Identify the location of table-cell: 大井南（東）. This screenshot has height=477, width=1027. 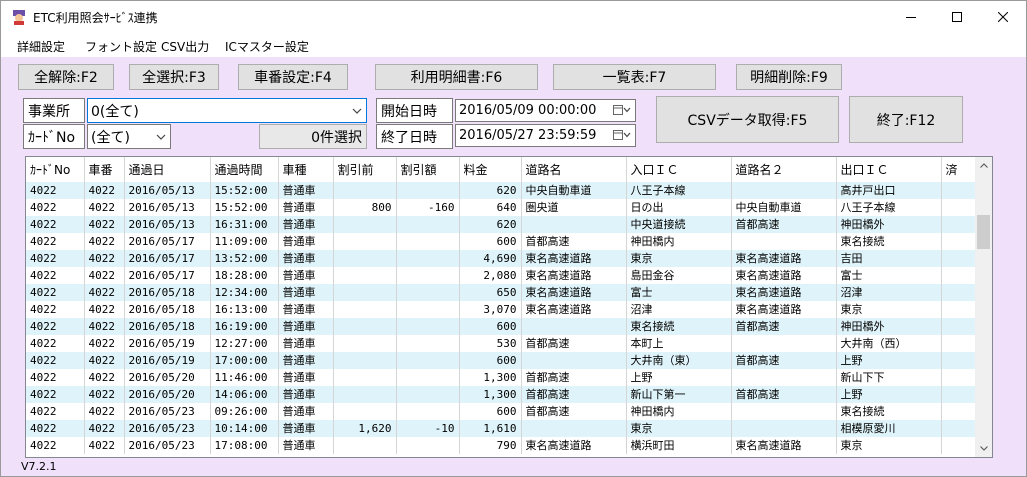
(679, 360).